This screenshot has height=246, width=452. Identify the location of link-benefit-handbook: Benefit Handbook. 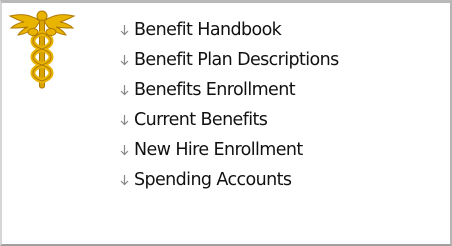
(229, 30).